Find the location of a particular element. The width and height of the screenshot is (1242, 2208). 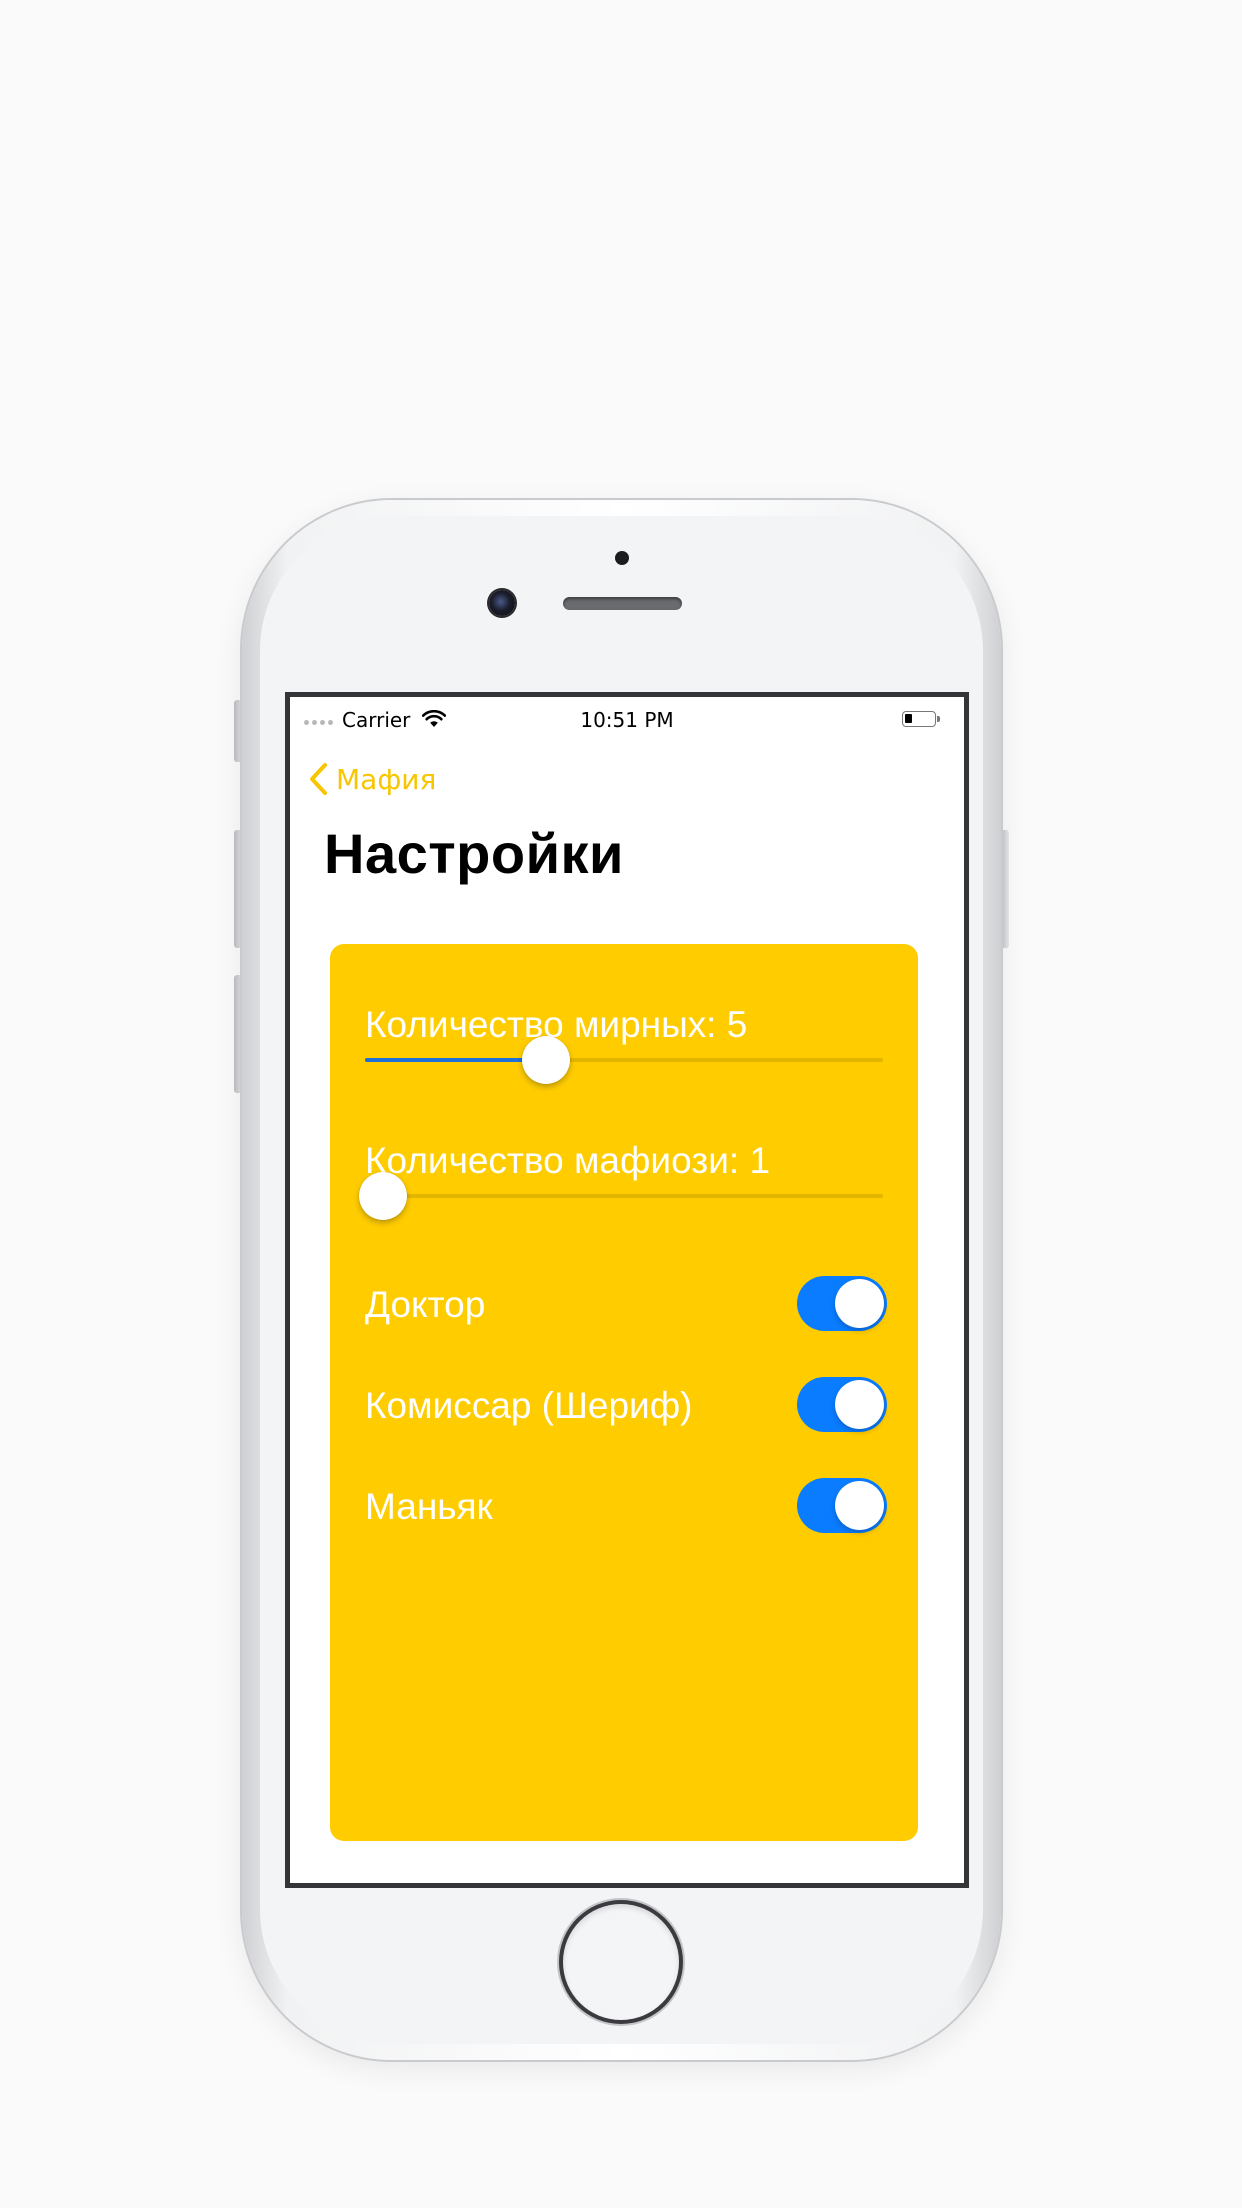

battery-icon is located at coordinates (921, 719).